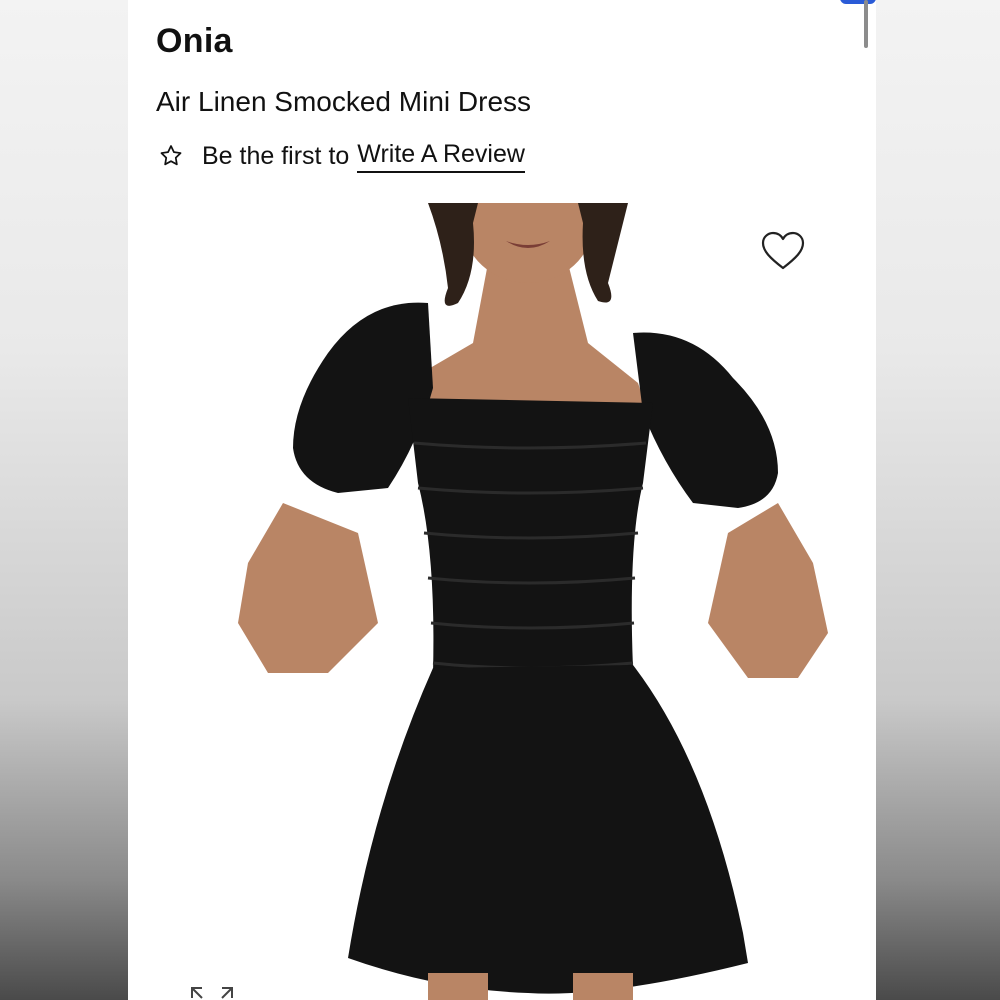 This screenshot has height=1000, width=1000. What do you see at coordinates (441, 156) in the screenshot?
I see `write-review-link: Write A Review` at bounding box center [441, 156].